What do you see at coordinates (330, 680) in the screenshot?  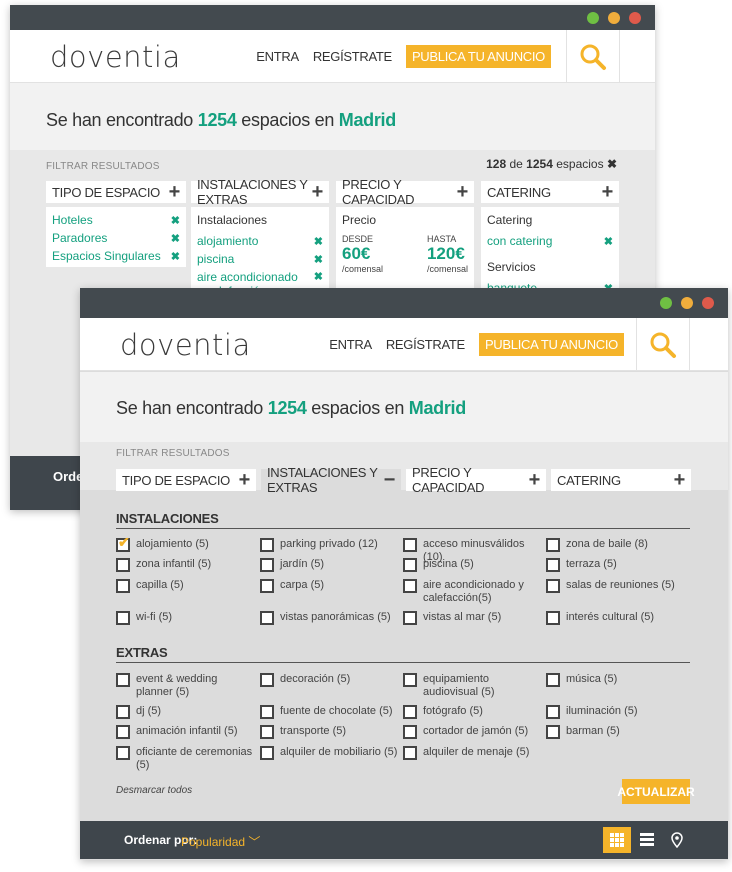 I see `checkbox-item: decoración (5)` at bounding box center [330, 680].